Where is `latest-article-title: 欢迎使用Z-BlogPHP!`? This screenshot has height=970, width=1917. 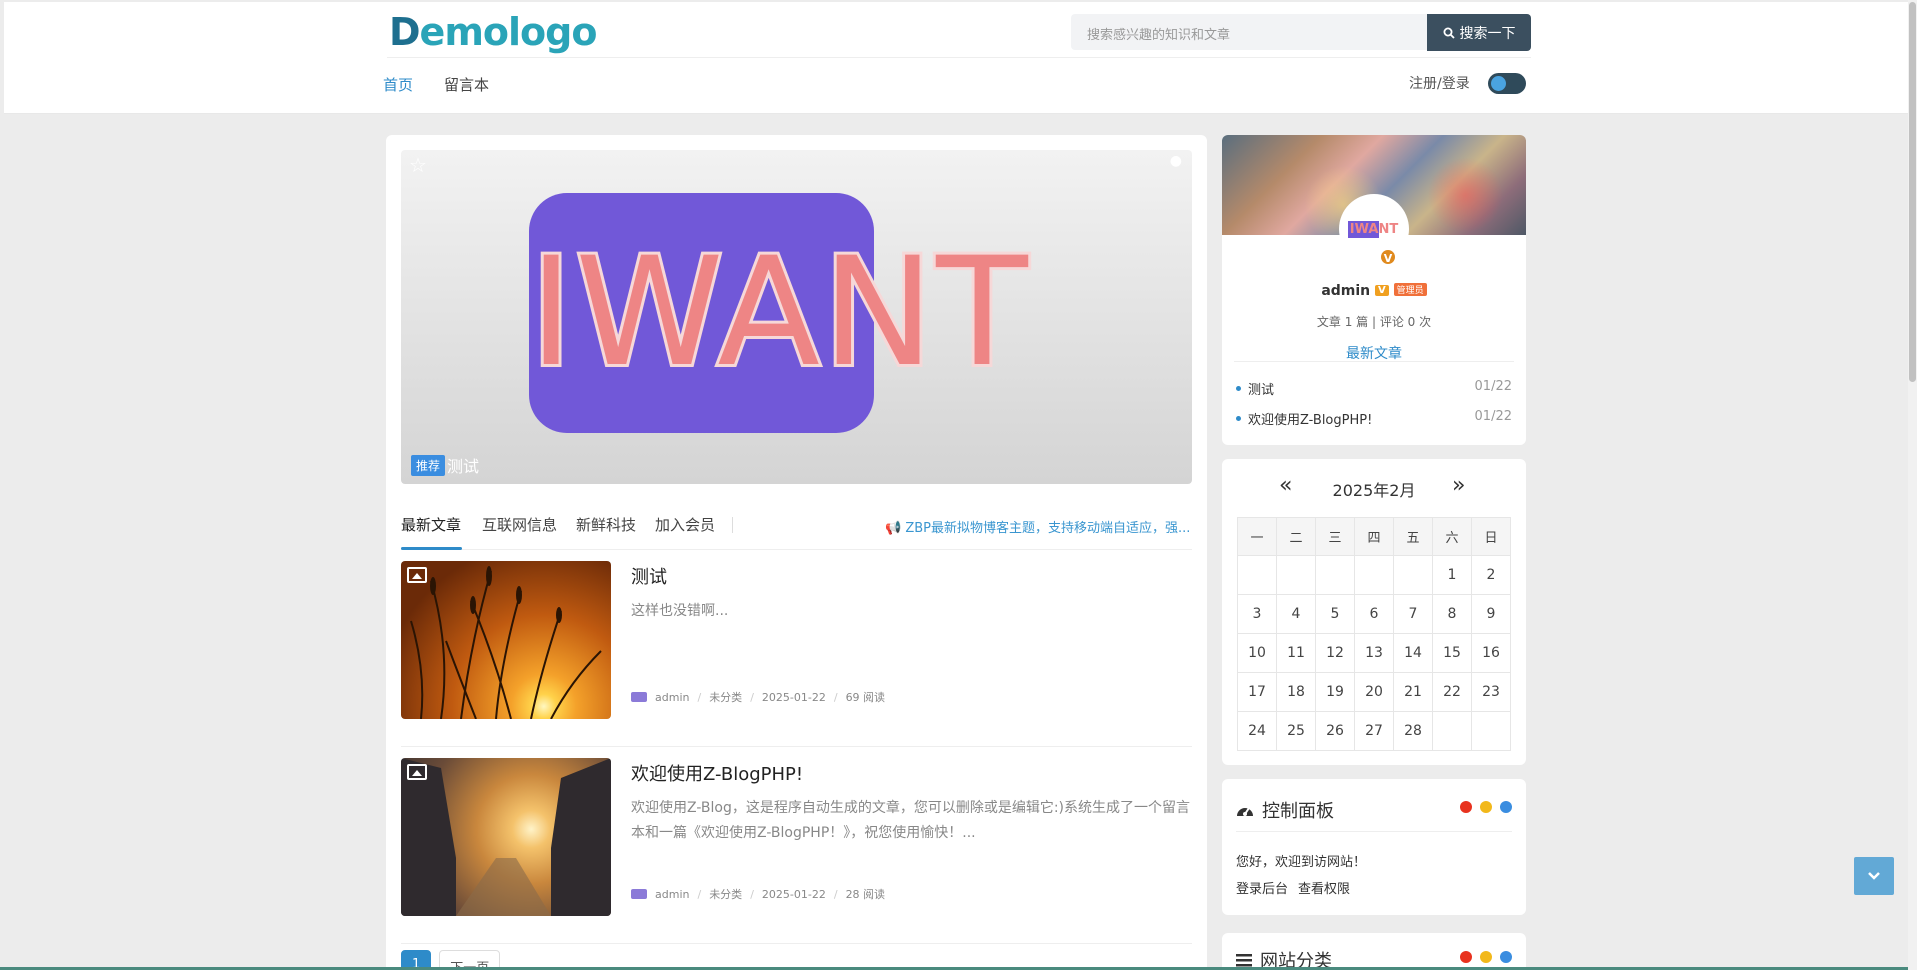 latest-article-title: 欢迎使用Z-BlogPHP! is located at coordinates (1310, 418).